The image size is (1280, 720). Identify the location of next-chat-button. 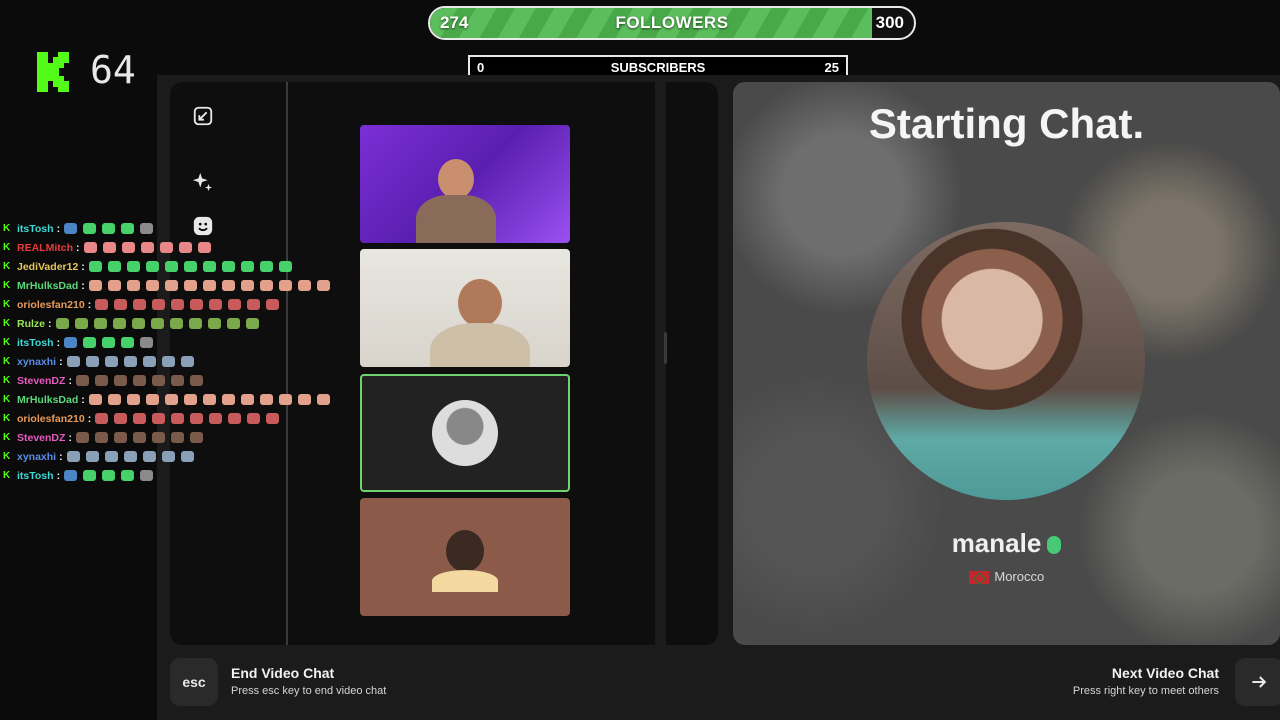
(1257, 682).